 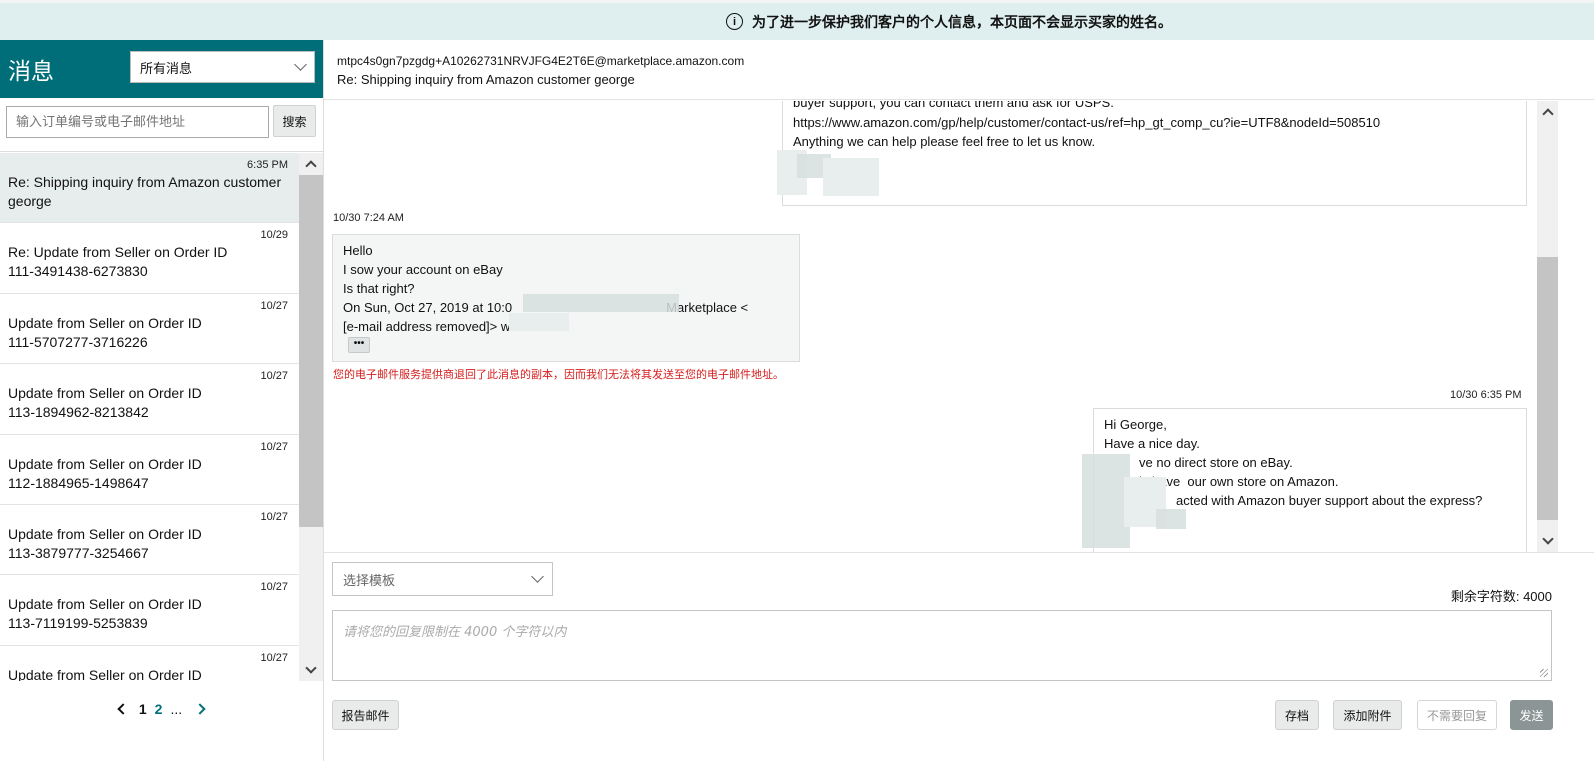 I want to click on info-icon: i, so click(x=734, y=21).